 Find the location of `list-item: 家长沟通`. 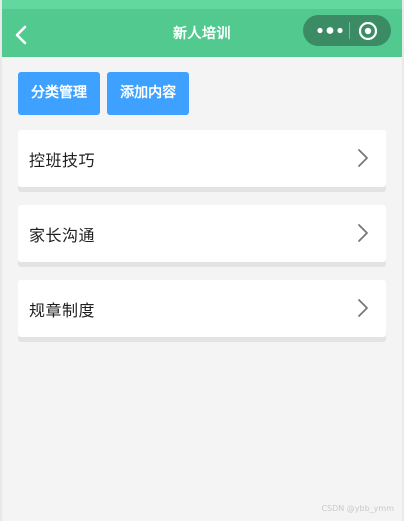

list-item: 家长沟通 is located at coordinates (202, 233).